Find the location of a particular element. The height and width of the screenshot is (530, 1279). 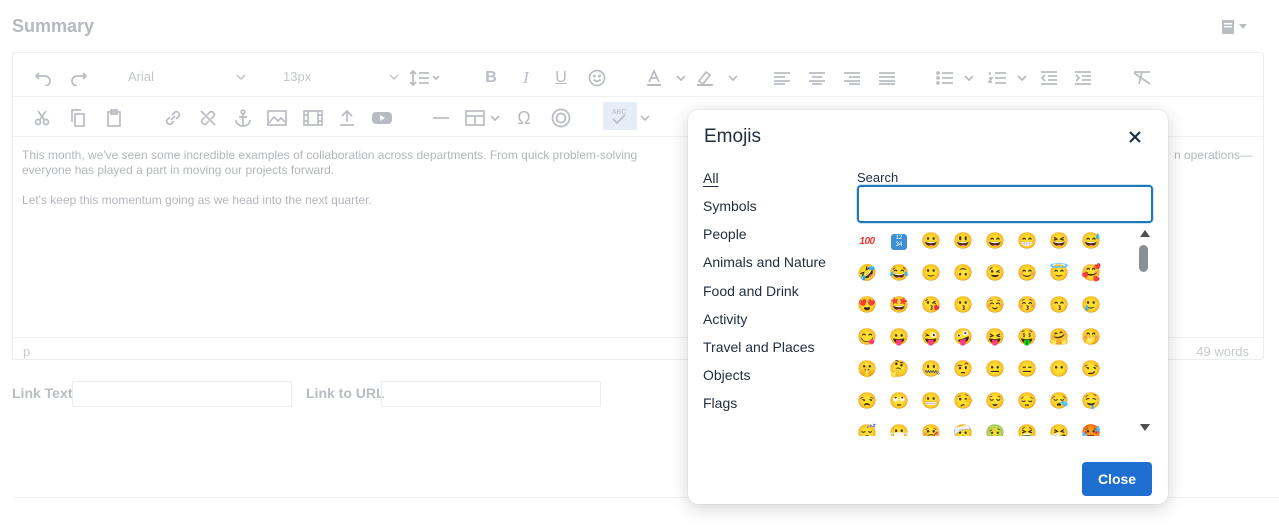

emoji-item: 🙂 is located at coordinates (931, 274).